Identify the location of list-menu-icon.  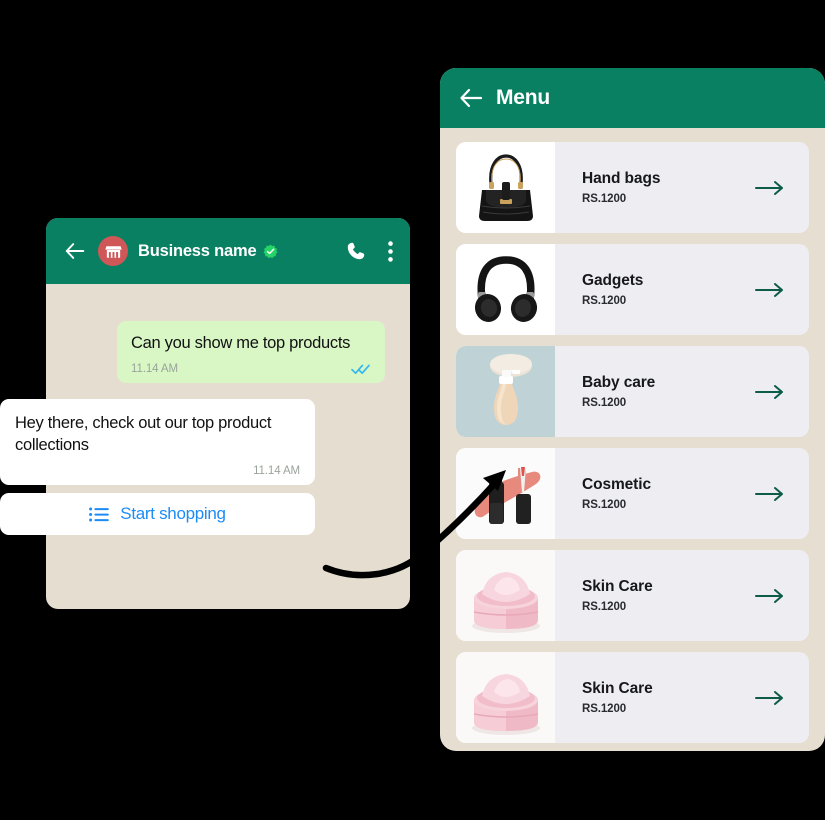
(99, 514).